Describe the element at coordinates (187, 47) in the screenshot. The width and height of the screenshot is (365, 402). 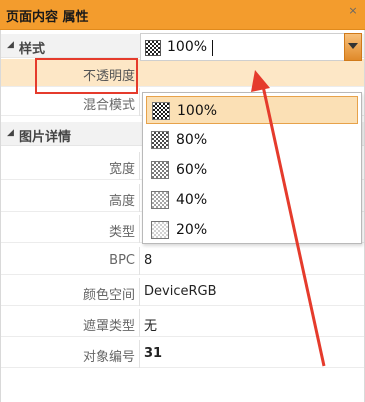
I see `opacity-value: 100%` at that location.